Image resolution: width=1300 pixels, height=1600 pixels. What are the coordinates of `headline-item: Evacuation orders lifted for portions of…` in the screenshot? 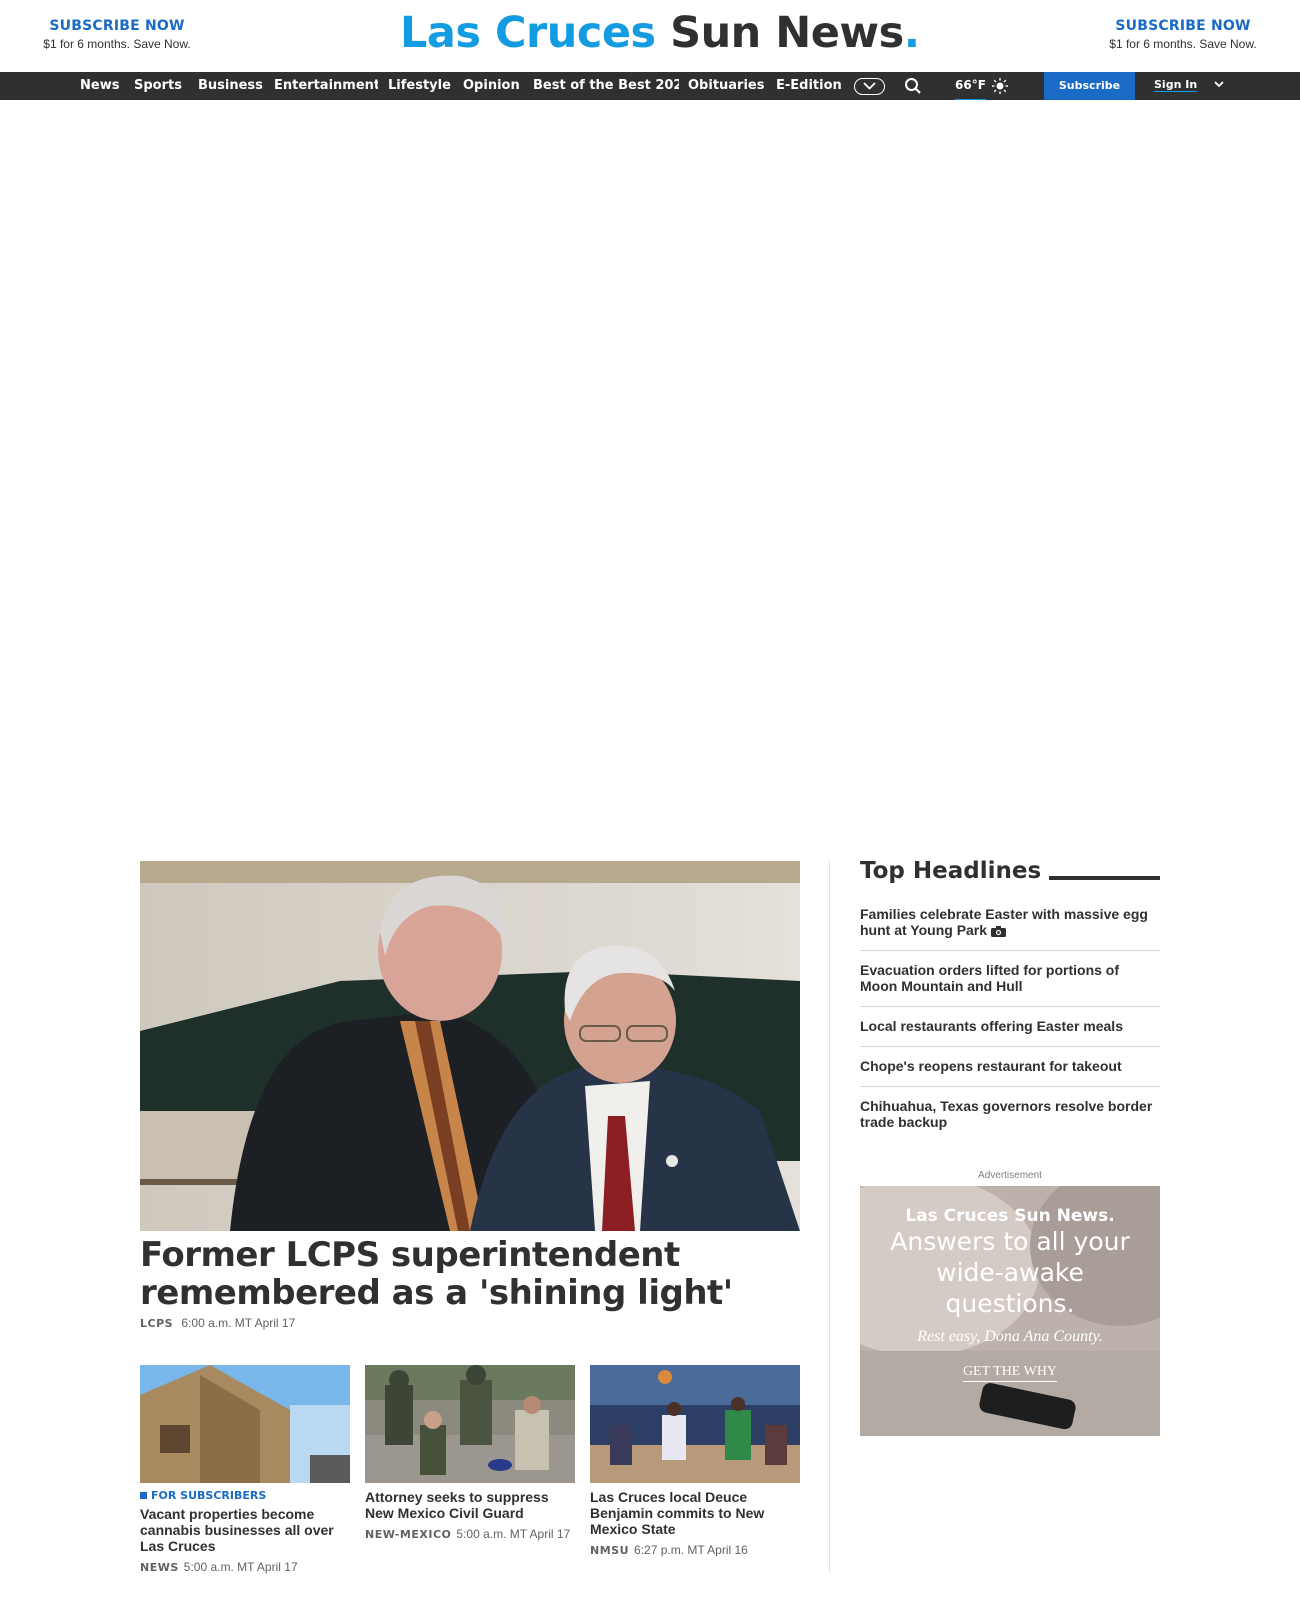 It's located at (1010, 983).